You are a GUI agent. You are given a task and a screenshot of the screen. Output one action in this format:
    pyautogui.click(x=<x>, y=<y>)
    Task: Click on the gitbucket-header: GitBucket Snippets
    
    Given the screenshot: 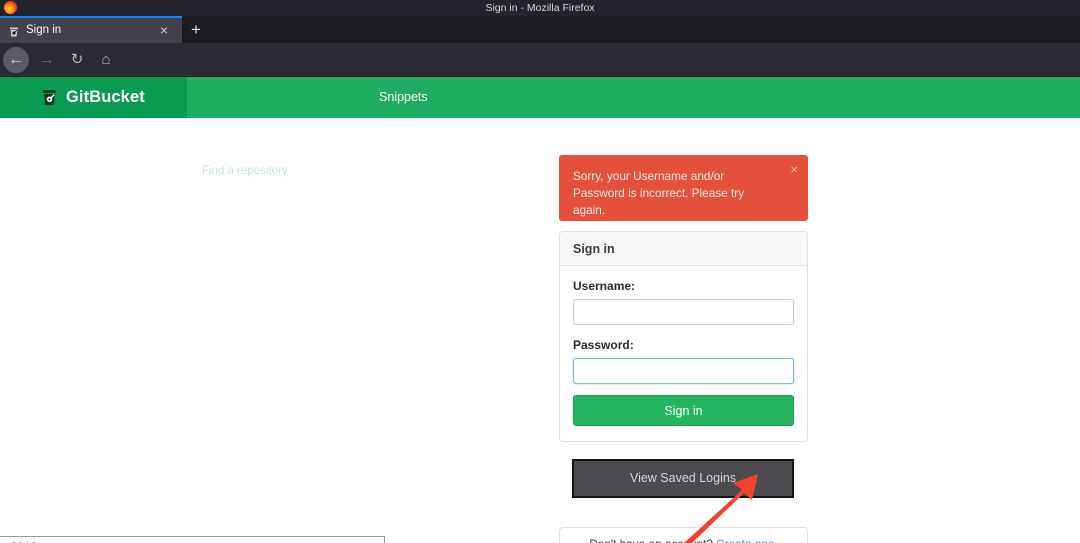 What is the action you would take?
    pyautogui.click(x=540, y=97)
    